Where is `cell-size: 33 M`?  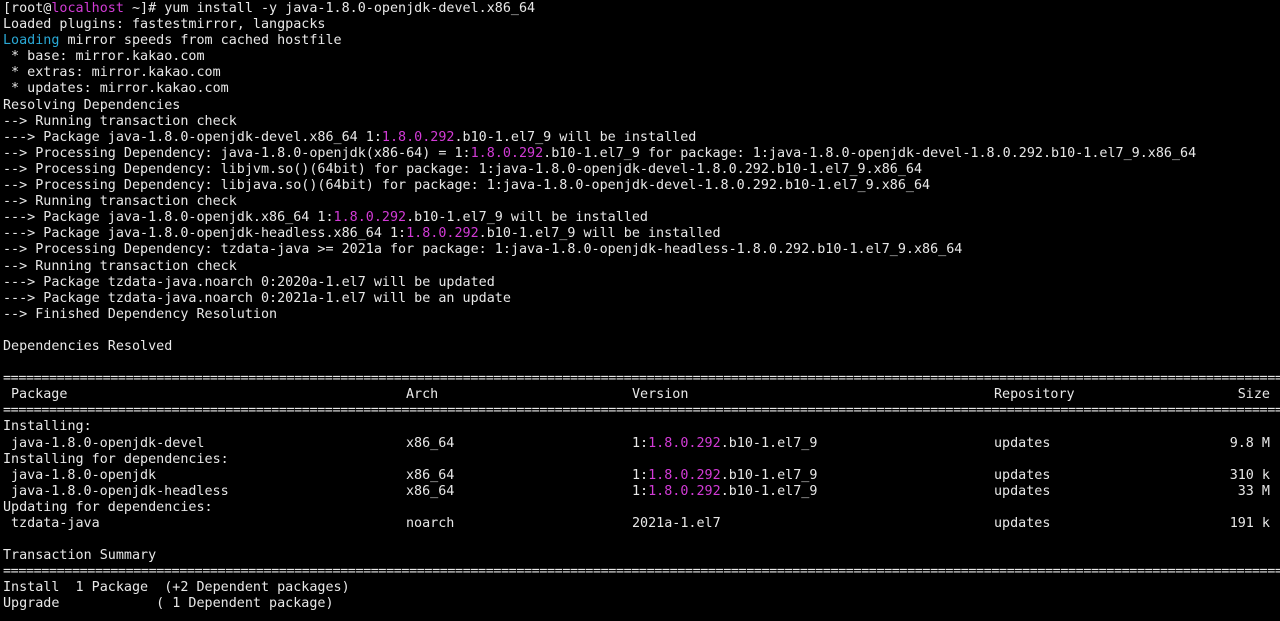 cell-size: 33 M is located at coordinates (1253, 491).